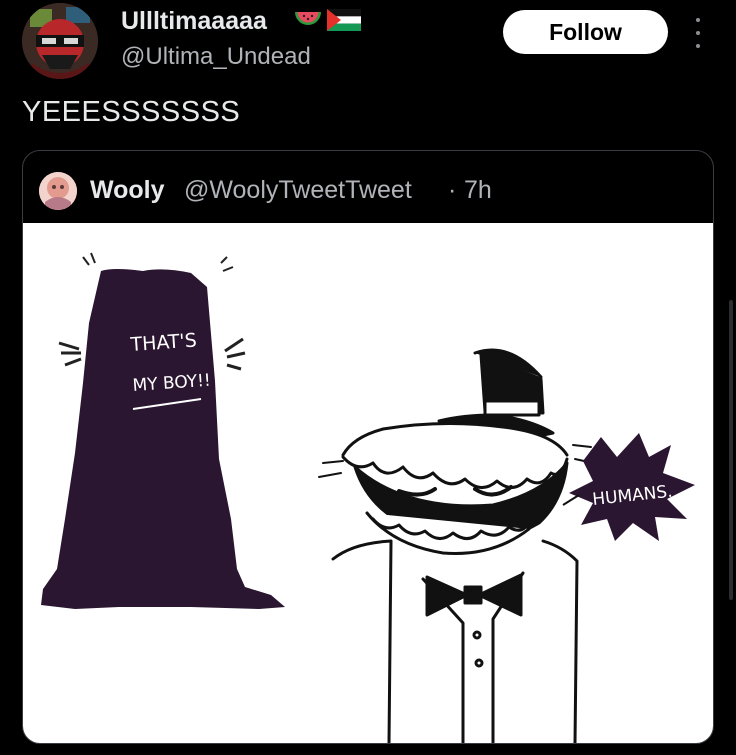 The height and width of the screenshot is (755, 736). Describe the element at coordinates (194, 21) in the screenshot. I see `display-name: Ullltimaaaaa` at that location.